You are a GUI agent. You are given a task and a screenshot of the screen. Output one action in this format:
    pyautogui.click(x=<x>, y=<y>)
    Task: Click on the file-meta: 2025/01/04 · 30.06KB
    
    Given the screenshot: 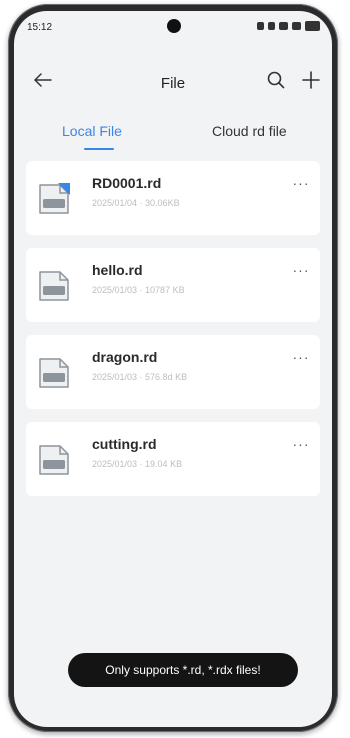 What is the action you would take?
    pyautogui.click(x=136, y=203)
    